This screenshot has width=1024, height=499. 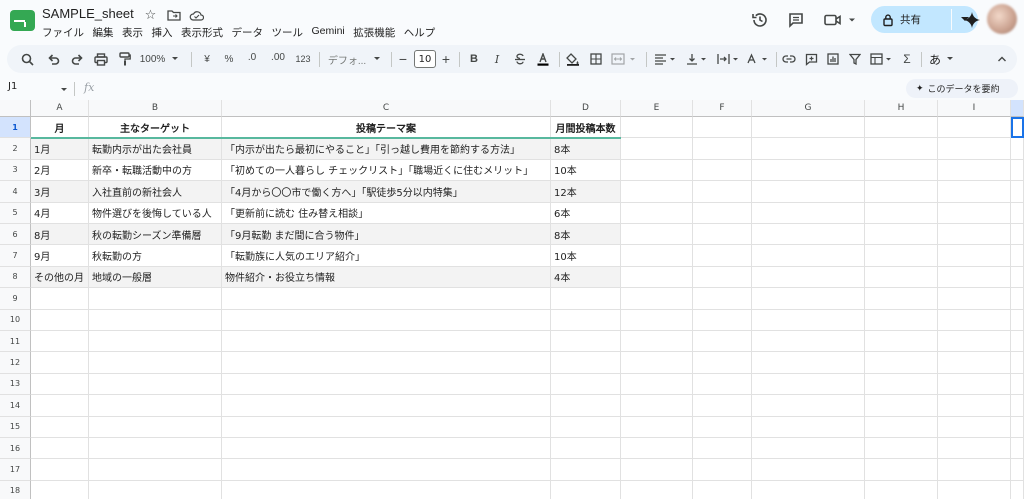 What do you see at coordinates (278, 59) in the screenshot?
I see `increase-decimal-button: .00` at bounding box center [278, 59].